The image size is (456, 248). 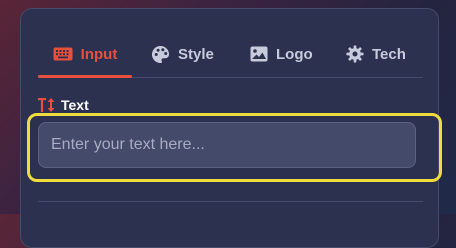 What do you see at coordinates (355, 54) in the screenshot?
I see `gear-icon` at bounding box center [355, 54].